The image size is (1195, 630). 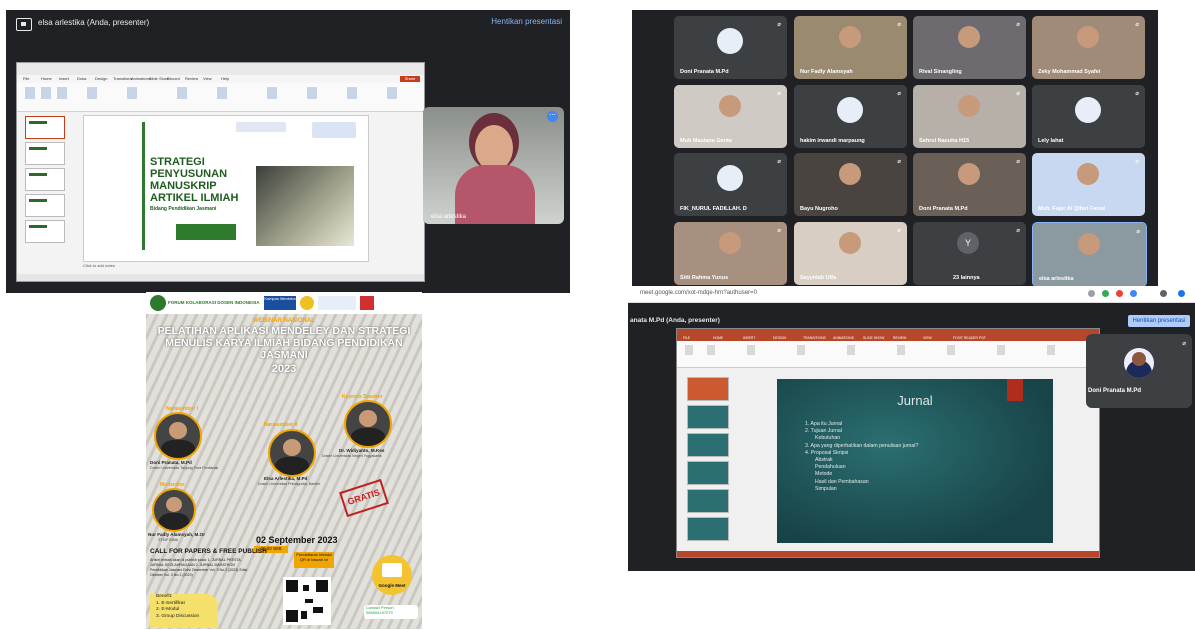 I want to click on slide-bullet: 2. Tujuan Jurnal, so click(x=823, y=431).